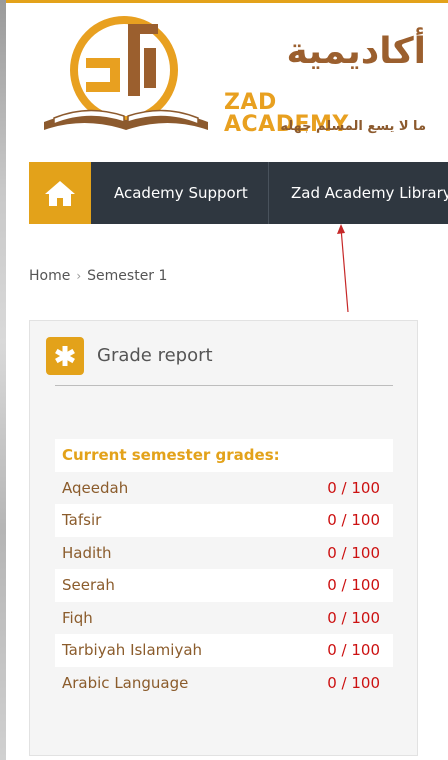 This screenshot has height=760, width=448. Describe the element at coordinates (3, 380) in the screenshot. I see `background-edge` at that location.